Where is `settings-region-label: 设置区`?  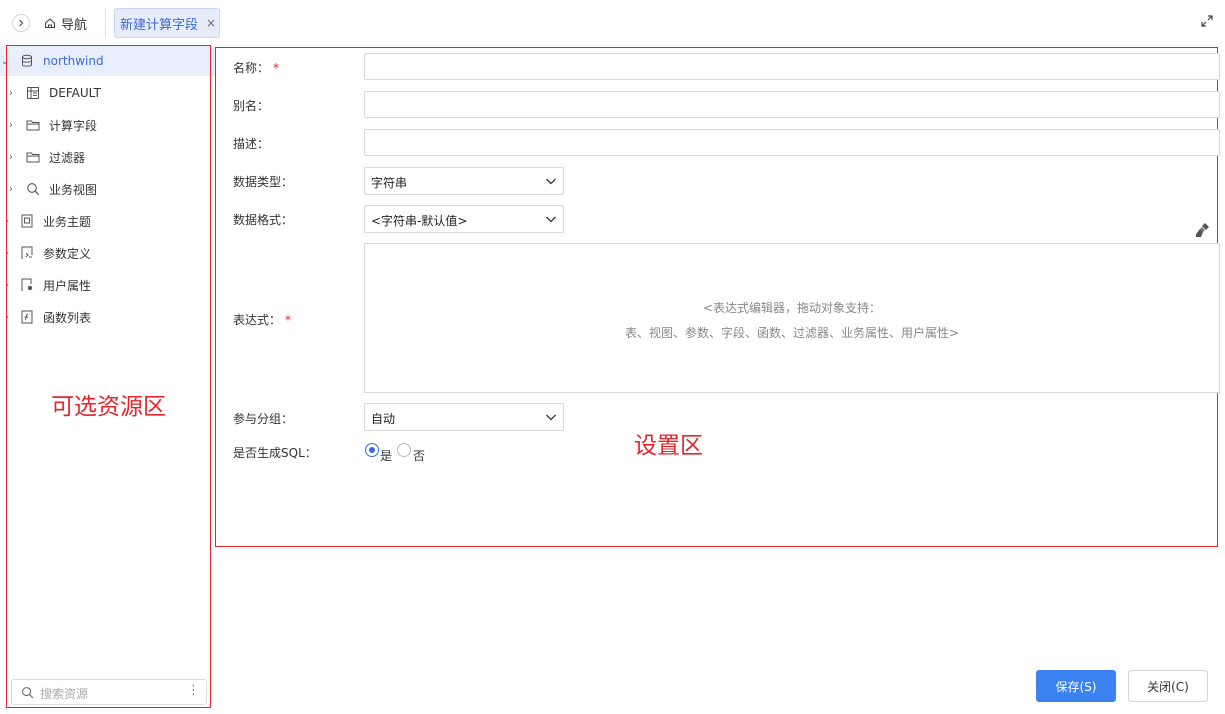
settings-region-label: 设置区 is located at coordinates (668, 446).